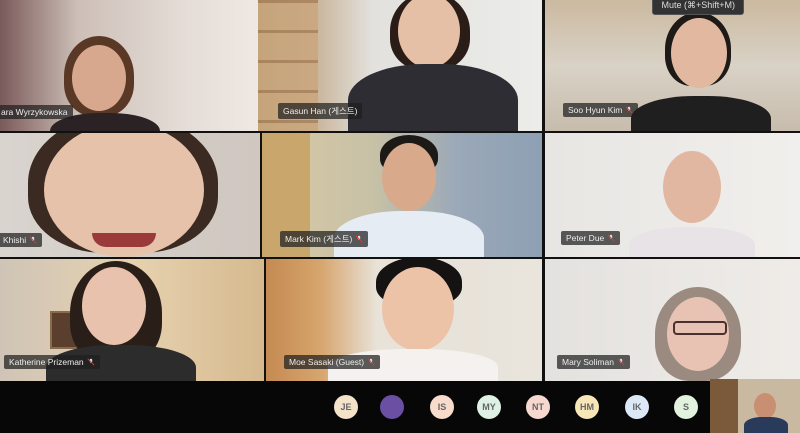 Image resolution: width=800 pixels, height=433 pixels. Describe the element at coordinates (404, 320) in the screenshot. I see `video-tile: Moe Sasaki (Guest)` at that location.